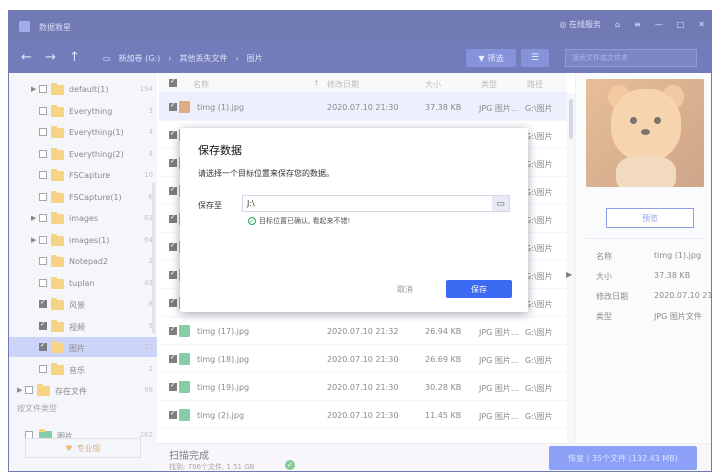  Describe the element at coordinates (479, 289) in the screenshot. I see `save-button: 保存` at that location.